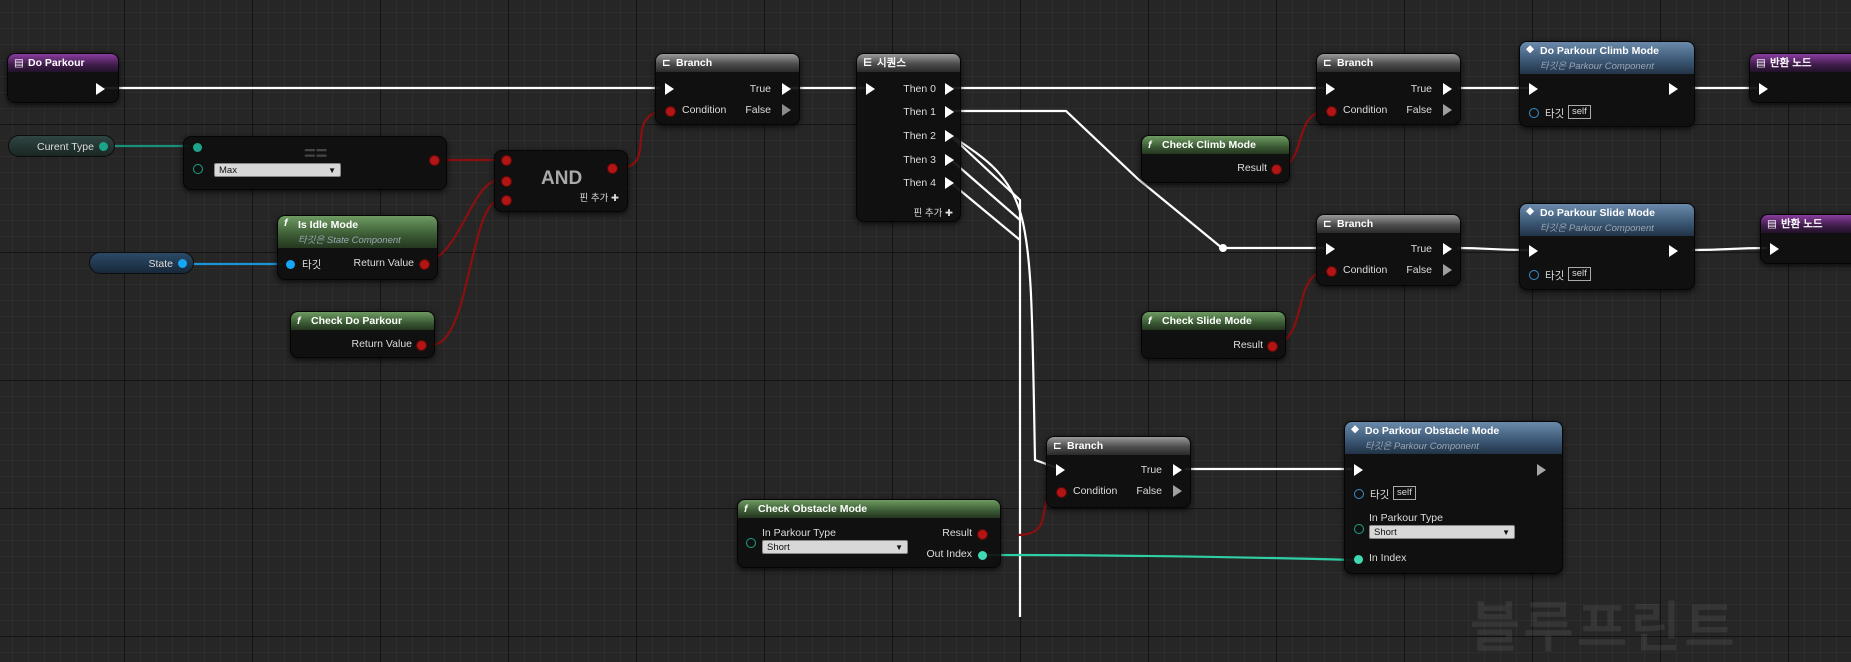 The image size is (1851, 662). What do you see at coordinates (1118, 472) in the screenshot?
I see `branch-node-4: ⊏ Branch True Condition False` at bounding box center [1118, 472].